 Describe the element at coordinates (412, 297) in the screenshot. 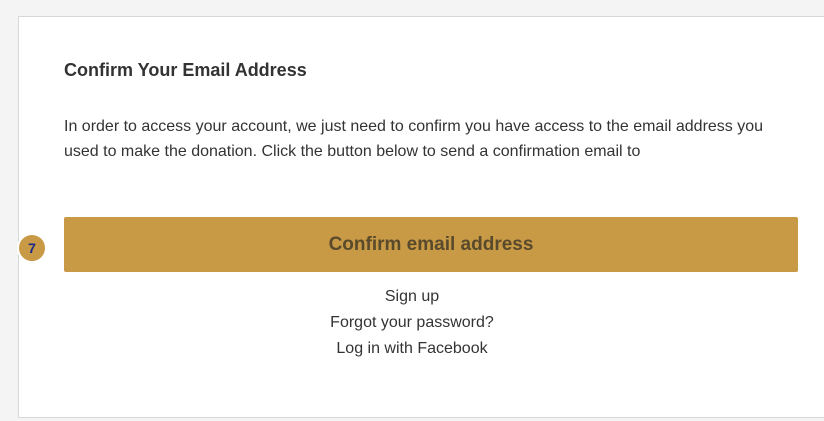

I see `sign-up-link: Sign up` at that location.